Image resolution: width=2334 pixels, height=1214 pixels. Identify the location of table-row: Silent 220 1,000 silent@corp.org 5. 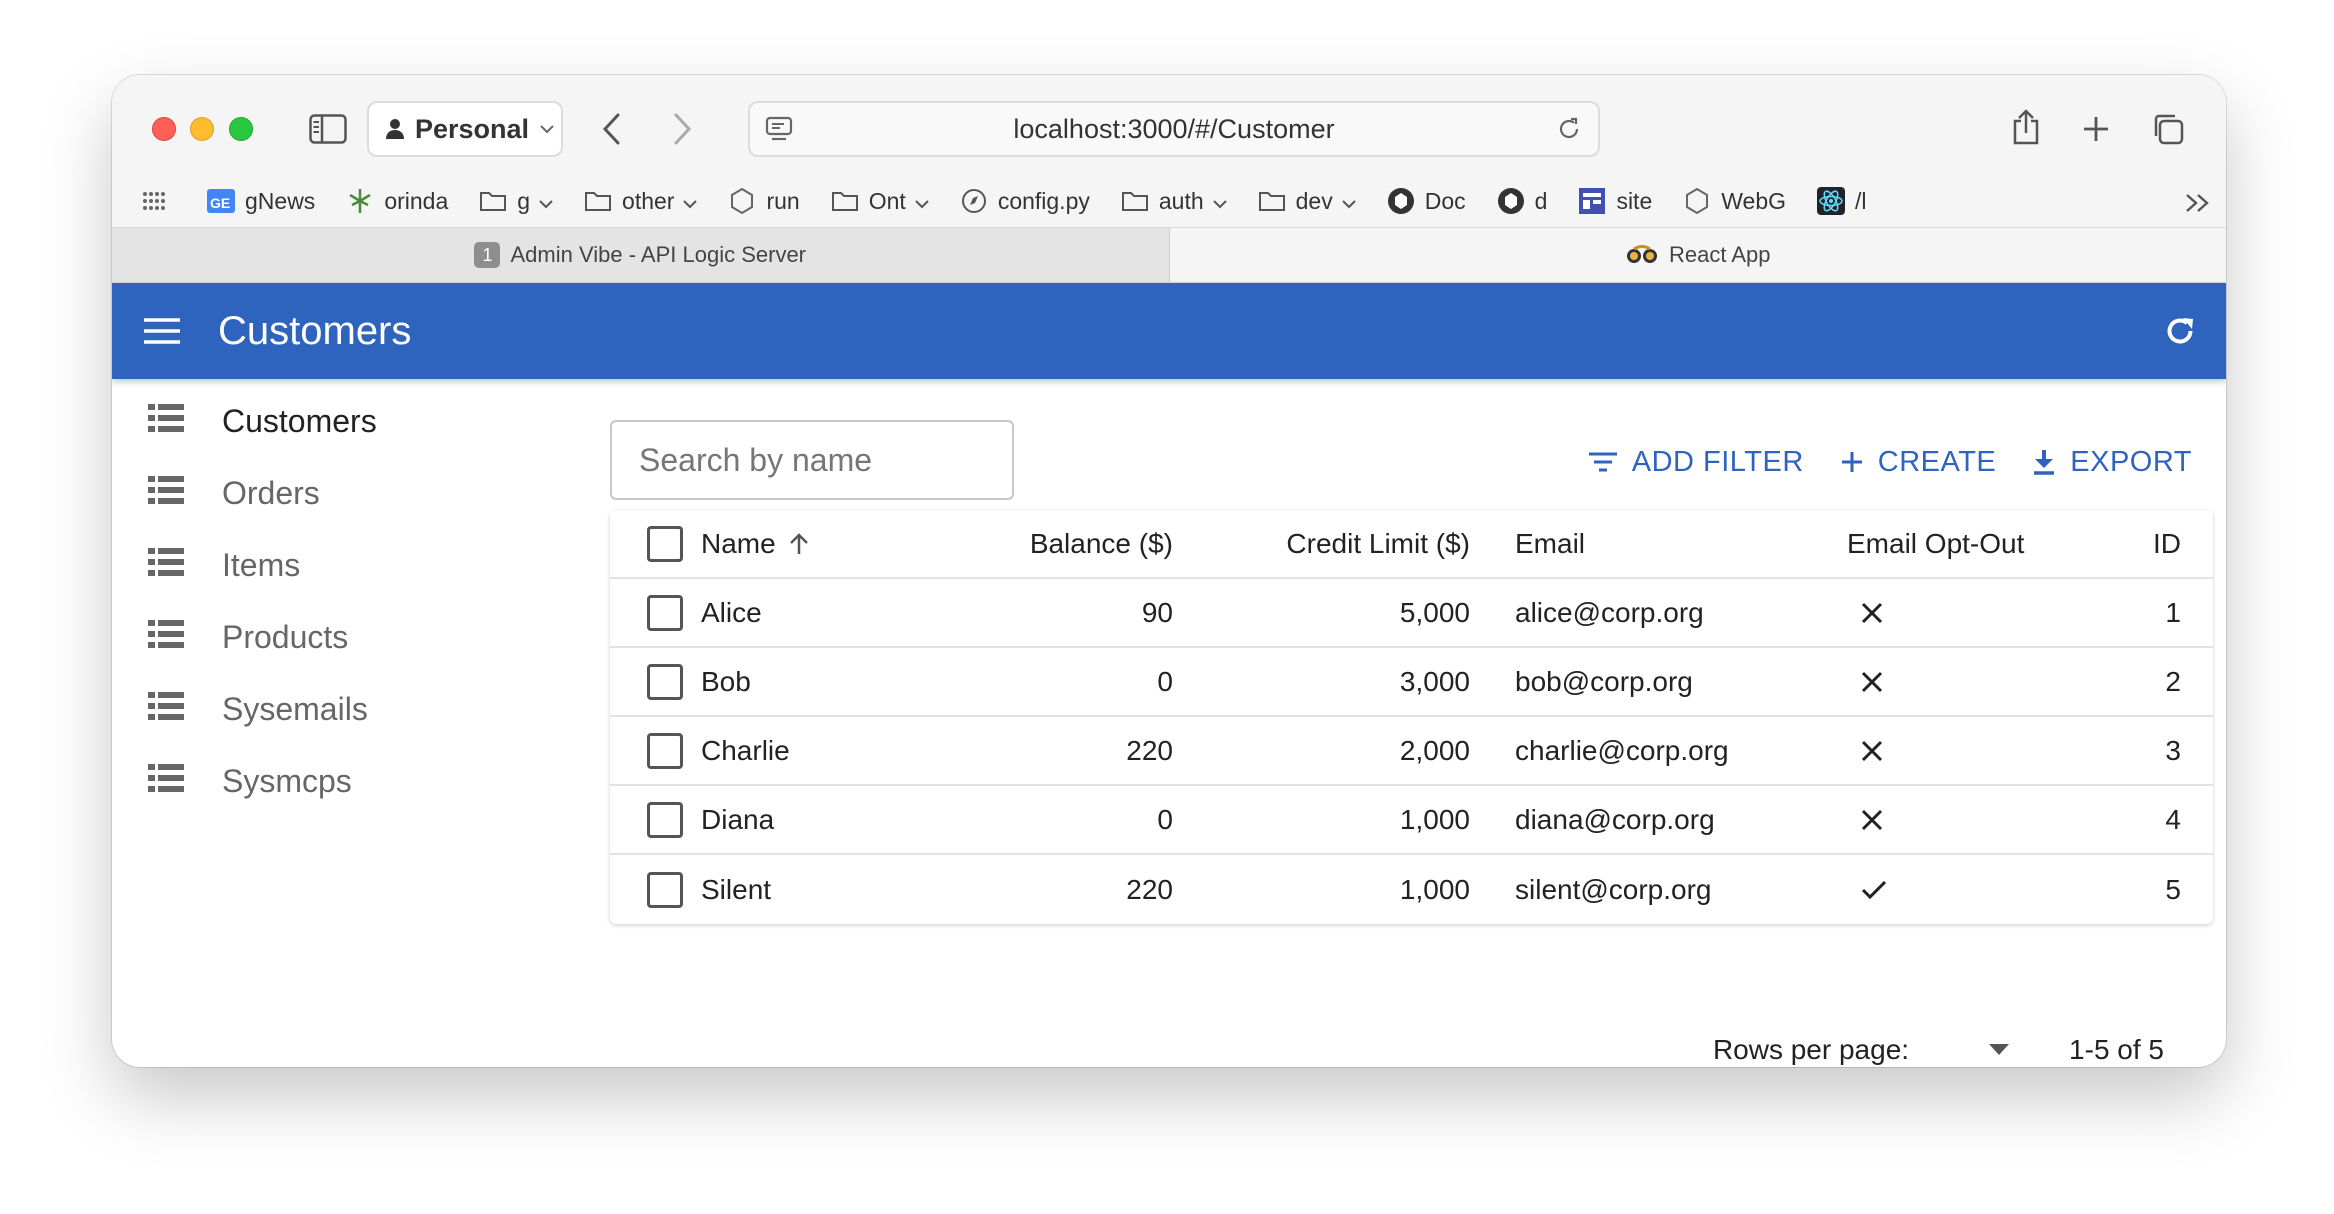
(1411, 889).